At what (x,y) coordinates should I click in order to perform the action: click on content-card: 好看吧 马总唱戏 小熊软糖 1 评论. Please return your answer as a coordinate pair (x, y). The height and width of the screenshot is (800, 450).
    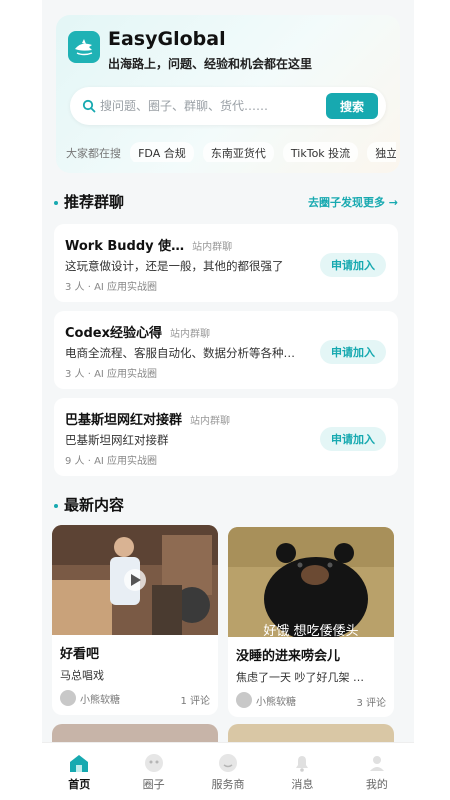
    Looking at the image, I should click on (135, 620).